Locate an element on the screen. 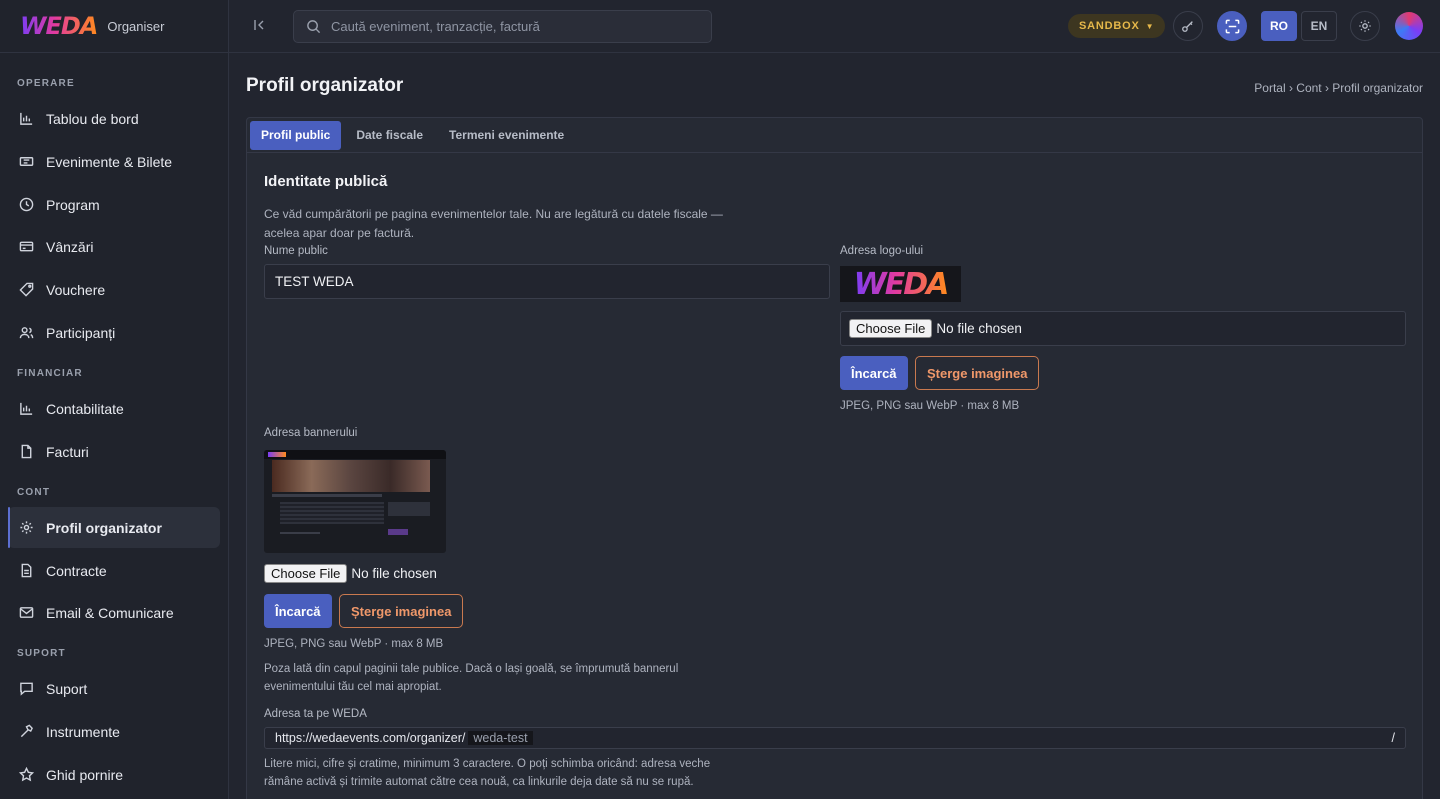  chevron-down-icon: ▼ is located at coordinates (1150, 26).